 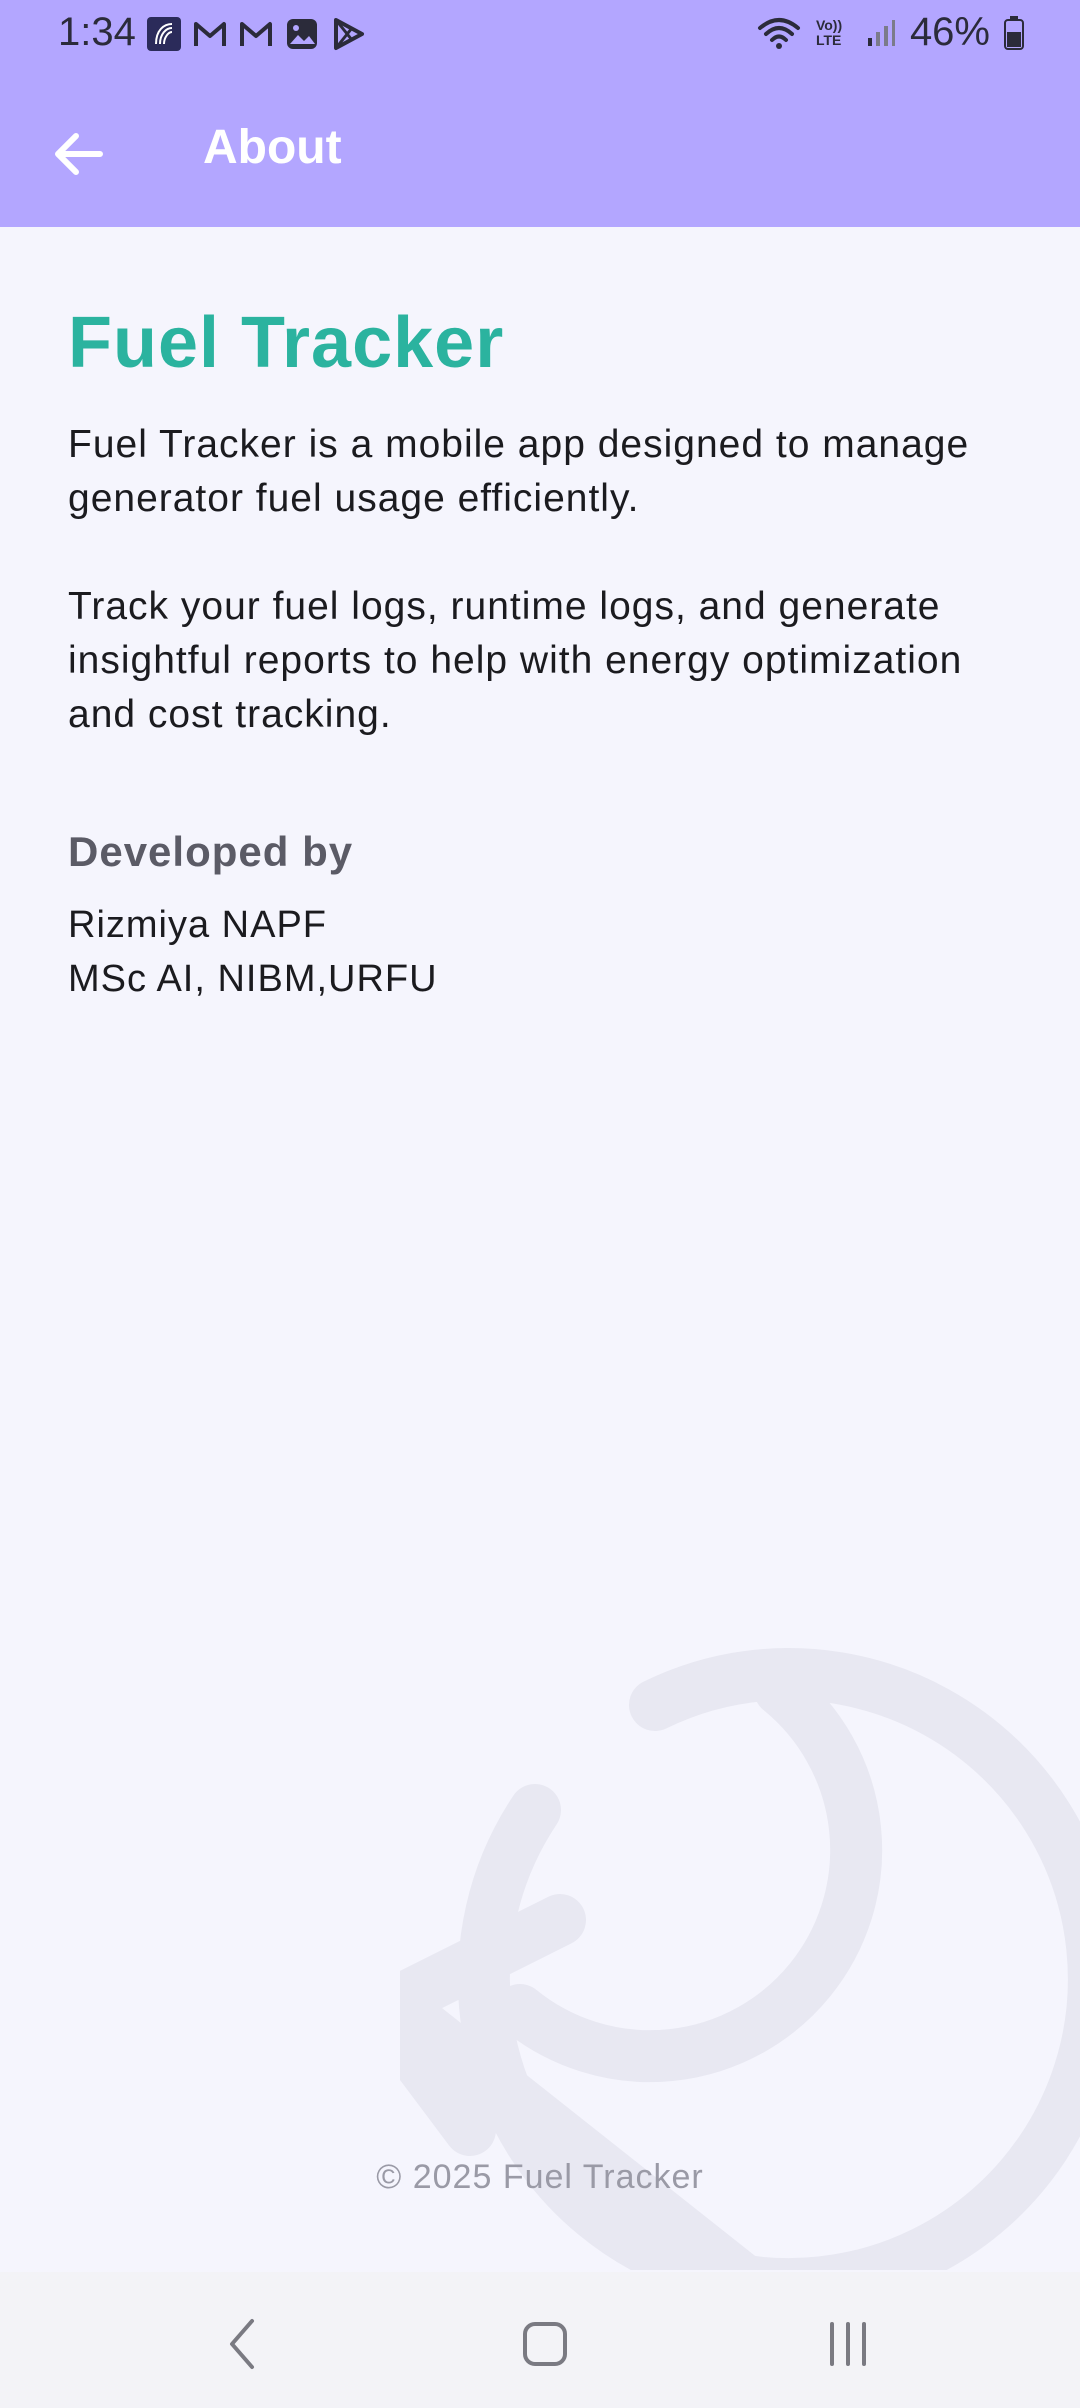 What do you see at coordinates (286, 343) in the screenshot?
I see `app-name-heading: Fuel Tracker` at bounding box center [286, 343].